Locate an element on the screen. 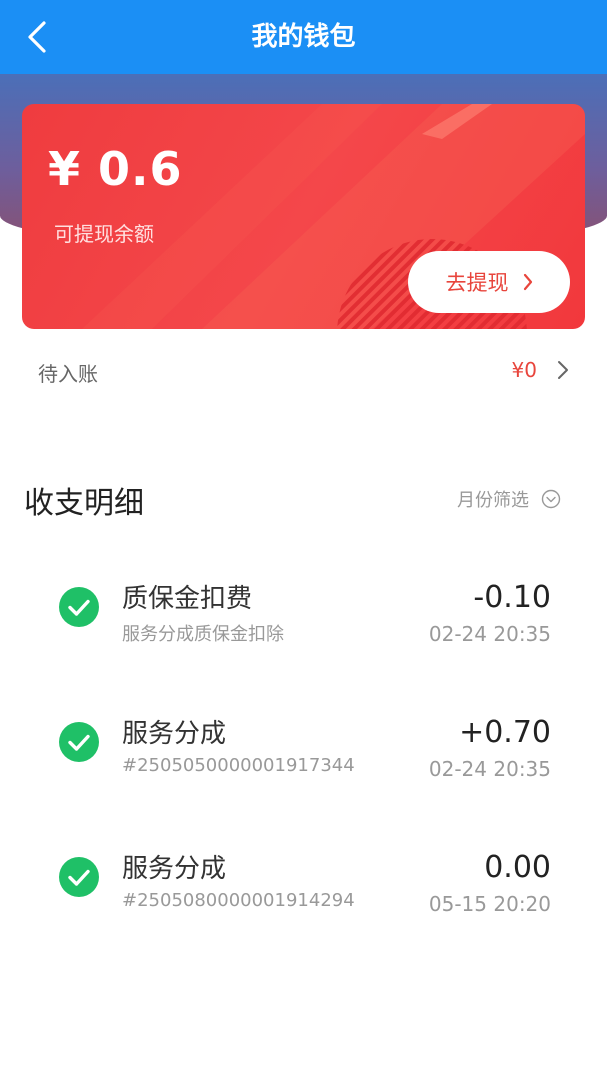 The image size is (607, 1080). transaction-time: 05-15 20:20 is located at coordinates (489, 904).